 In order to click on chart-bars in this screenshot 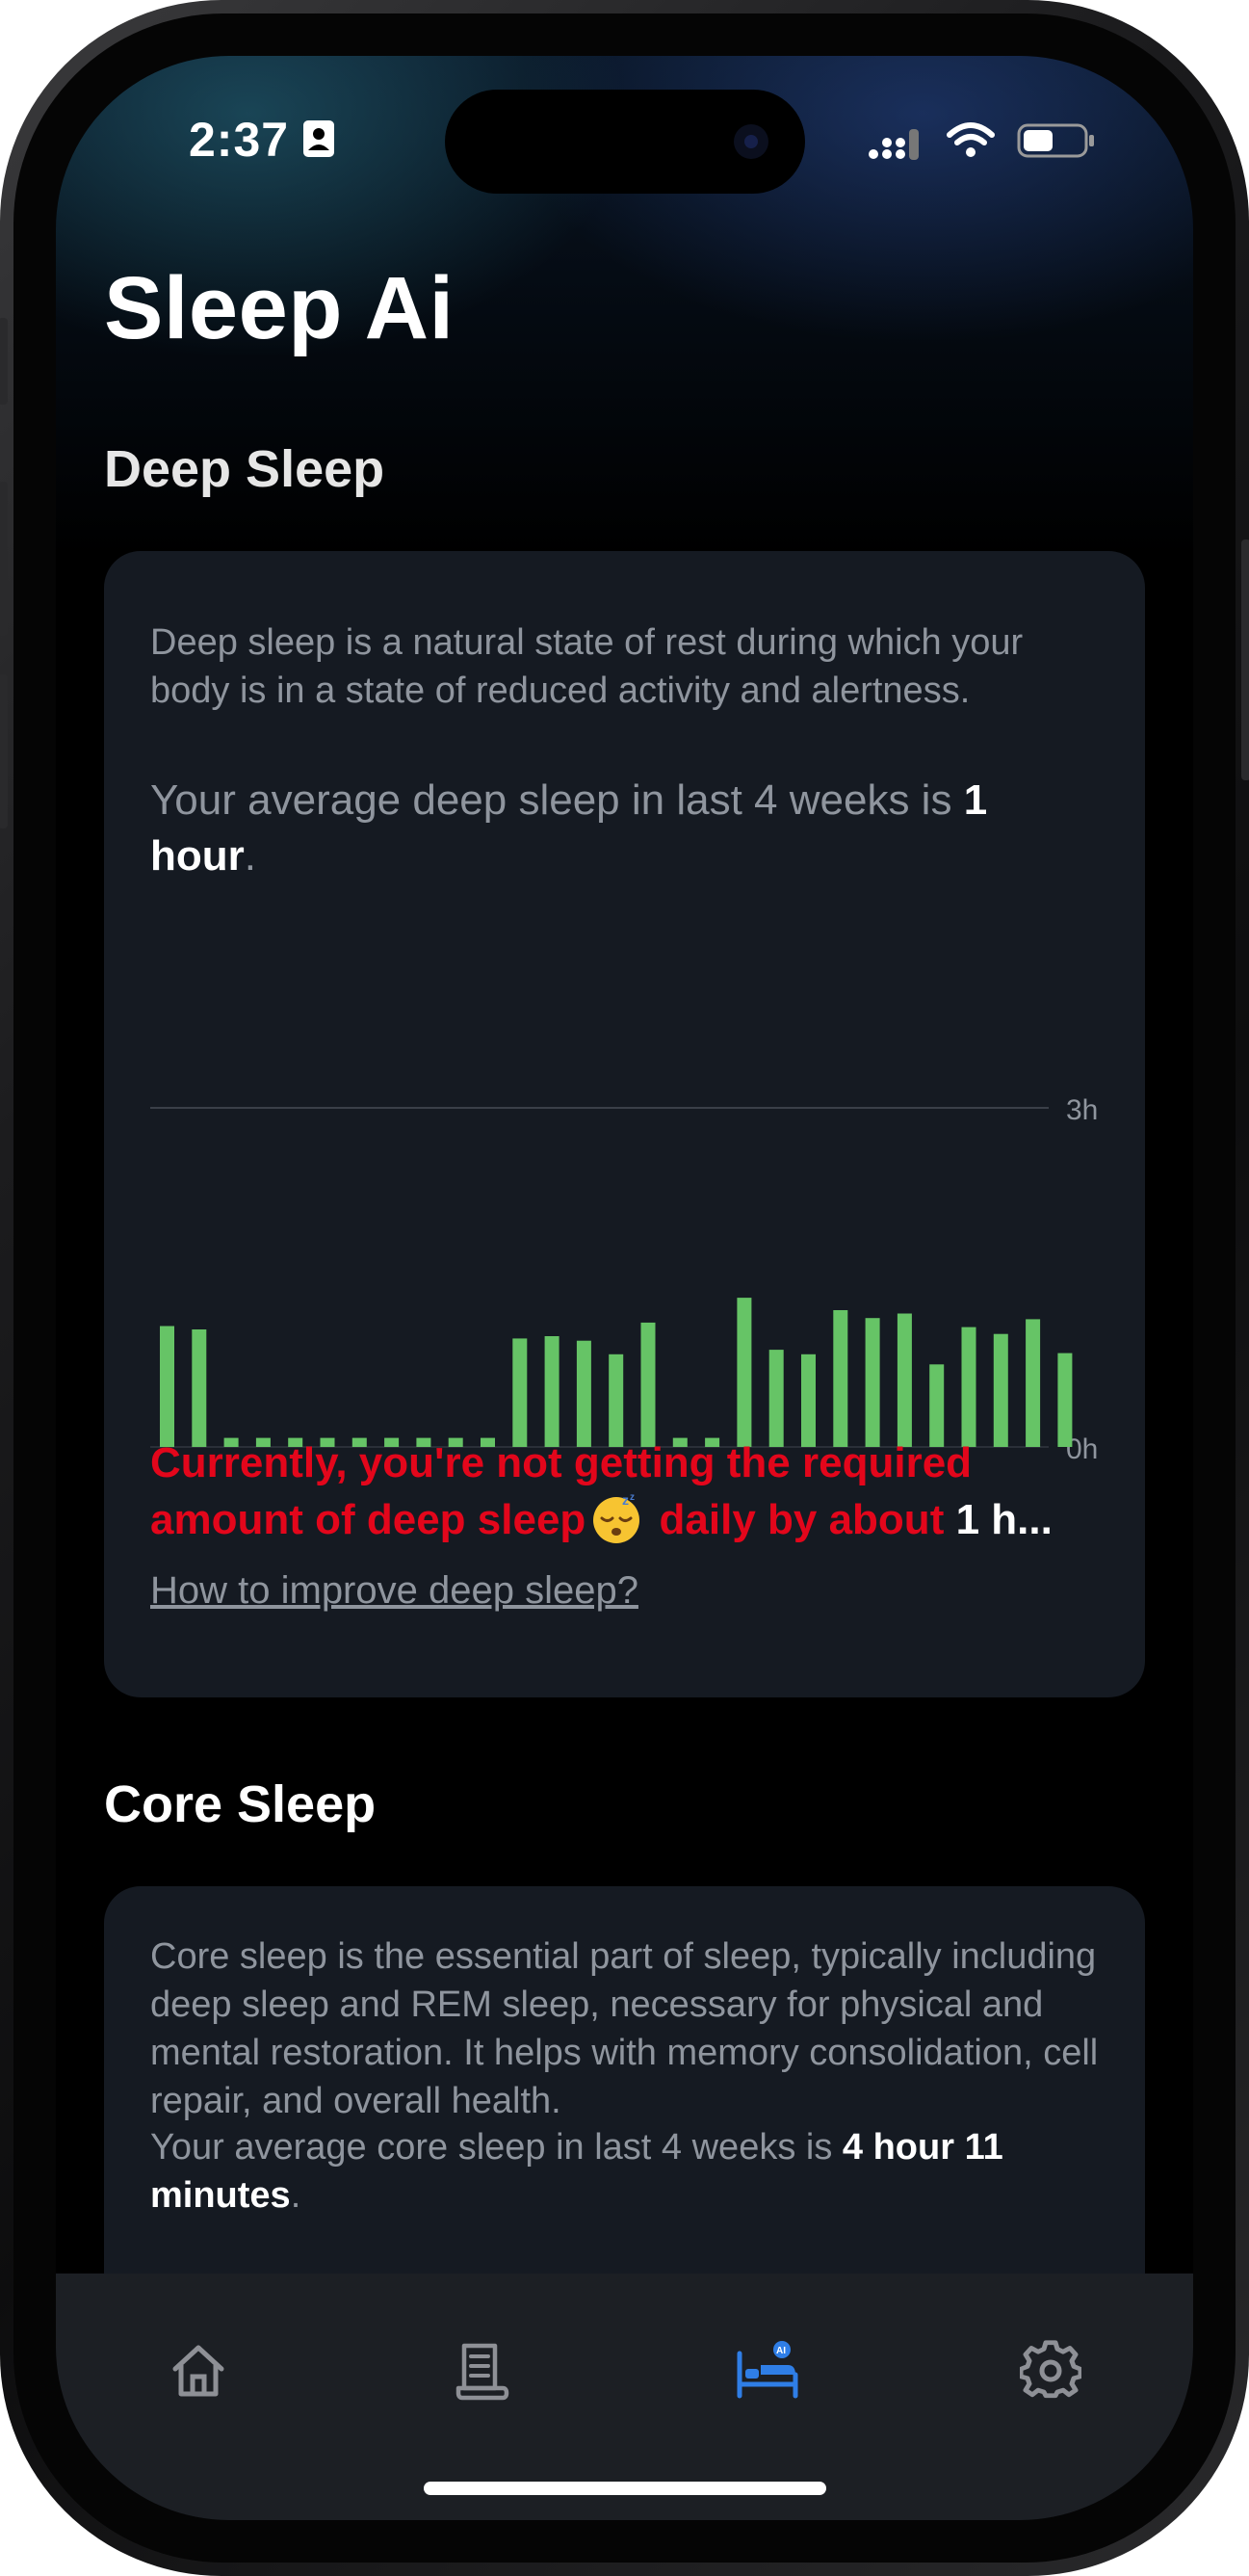, I will do `click(616, 1372)`.